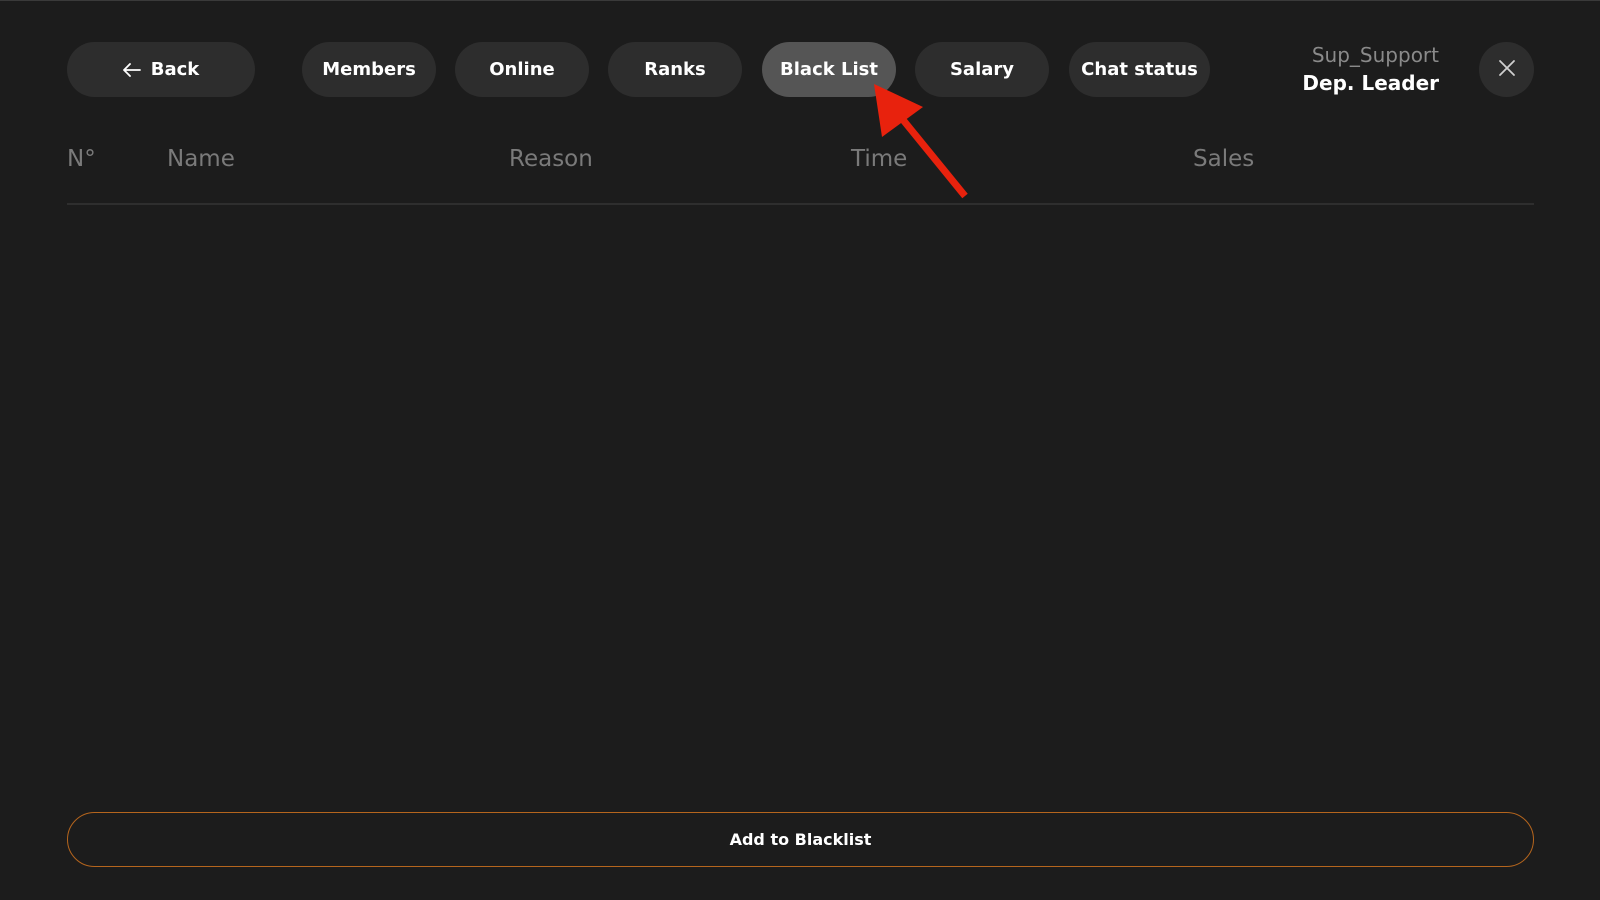 This screenshot has height=900, width=1600. I want to click on column-header-time: Time, so click(879, 159).